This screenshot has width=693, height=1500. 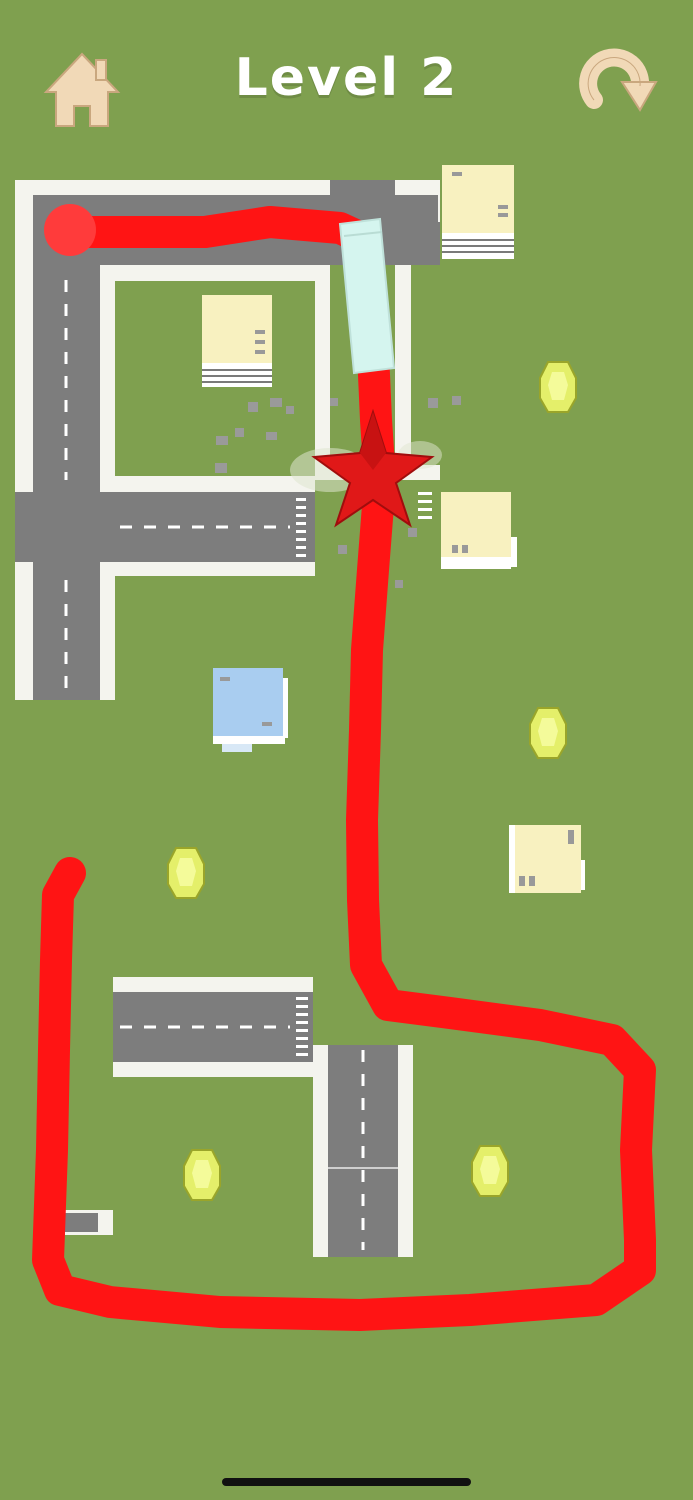 What do you see at coordinates (24, 650) in the screenshot?
I see `curb-left-bottom` at bounding box center [24, 650].